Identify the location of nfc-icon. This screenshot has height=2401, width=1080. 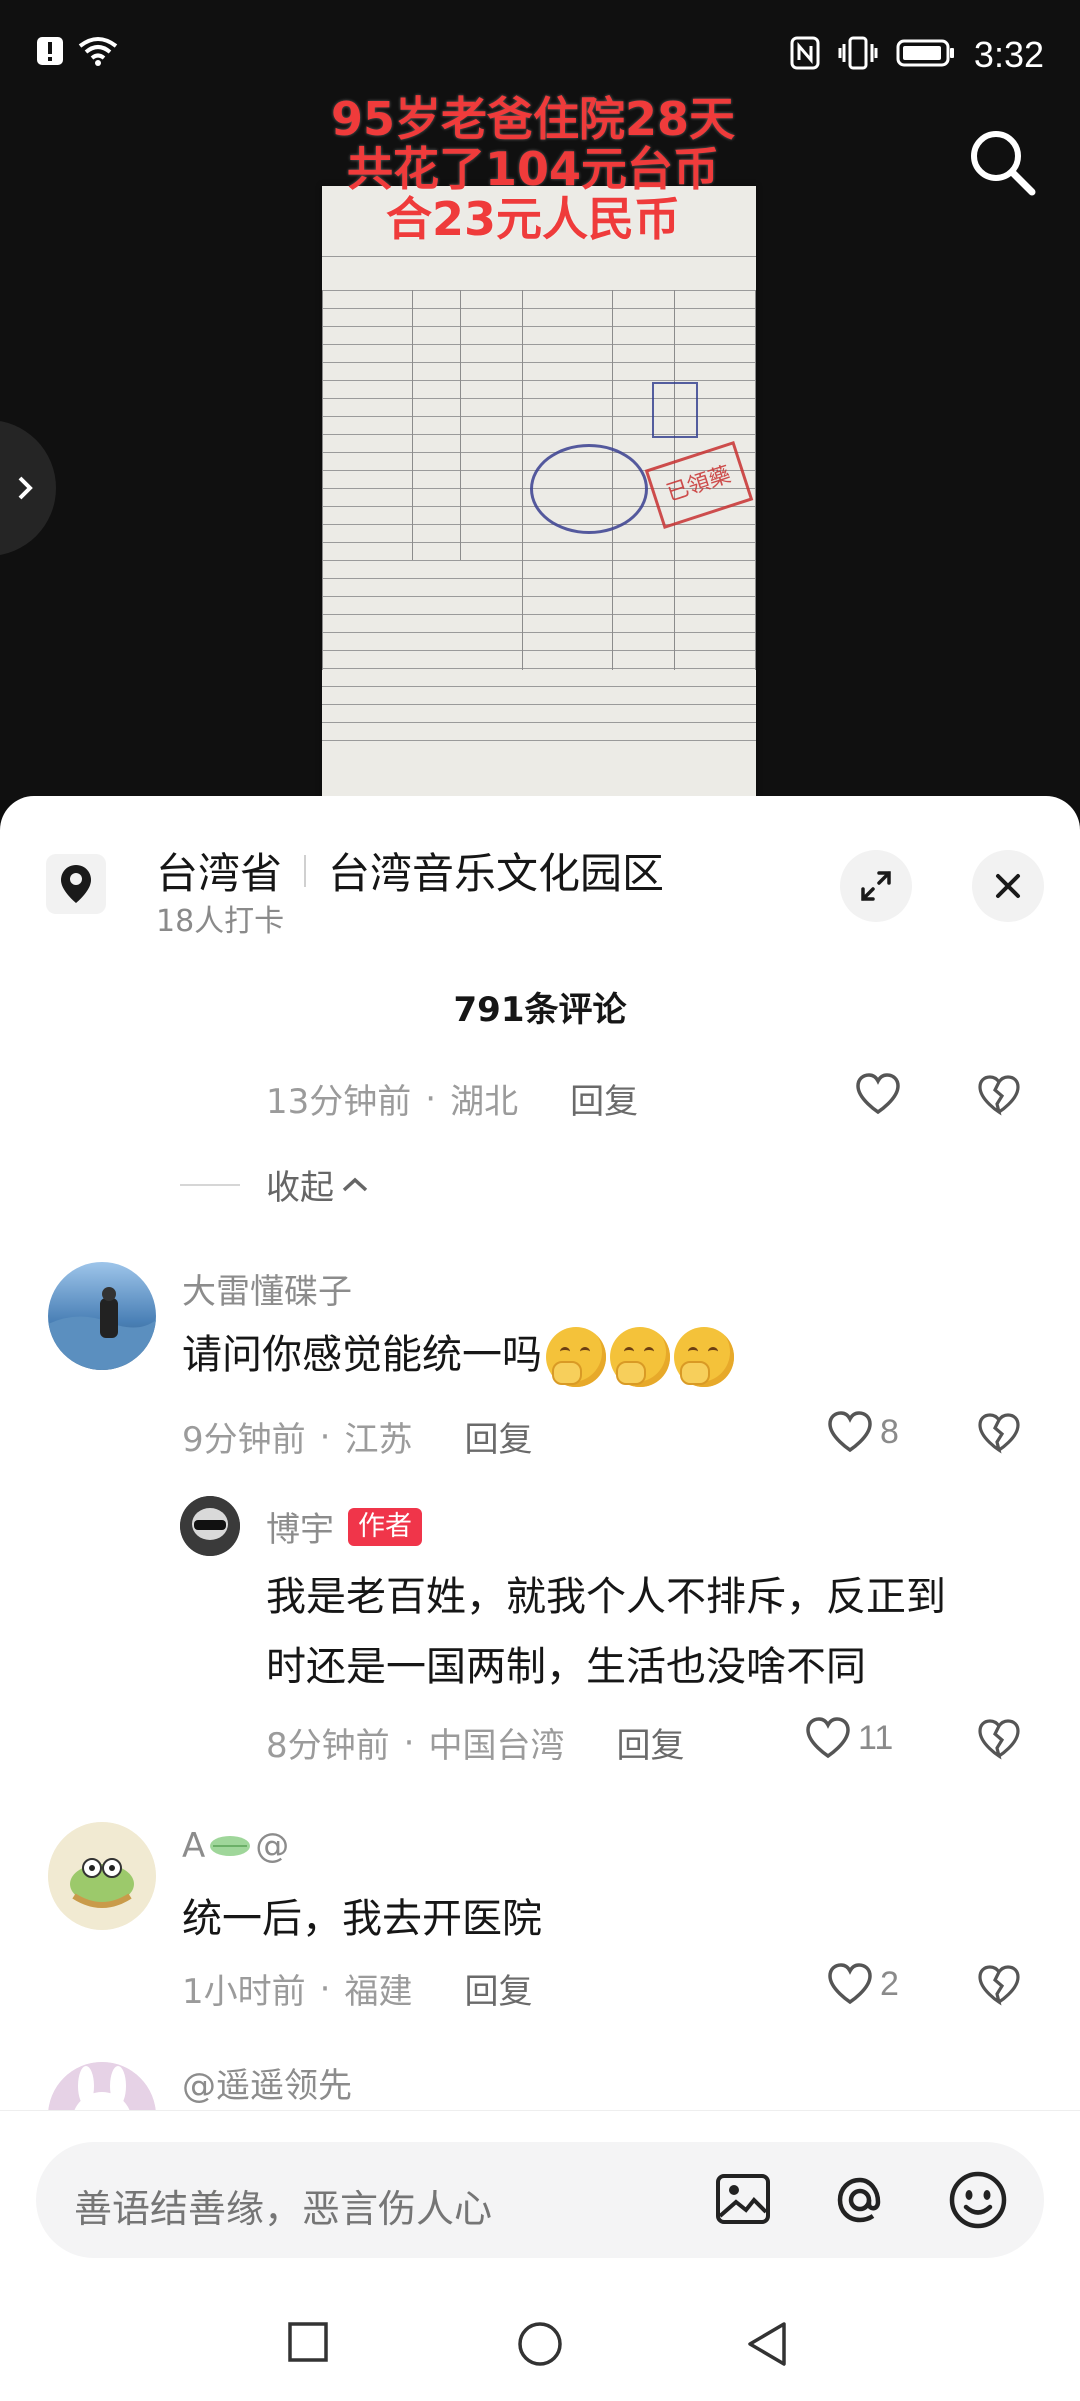
(805, 55).